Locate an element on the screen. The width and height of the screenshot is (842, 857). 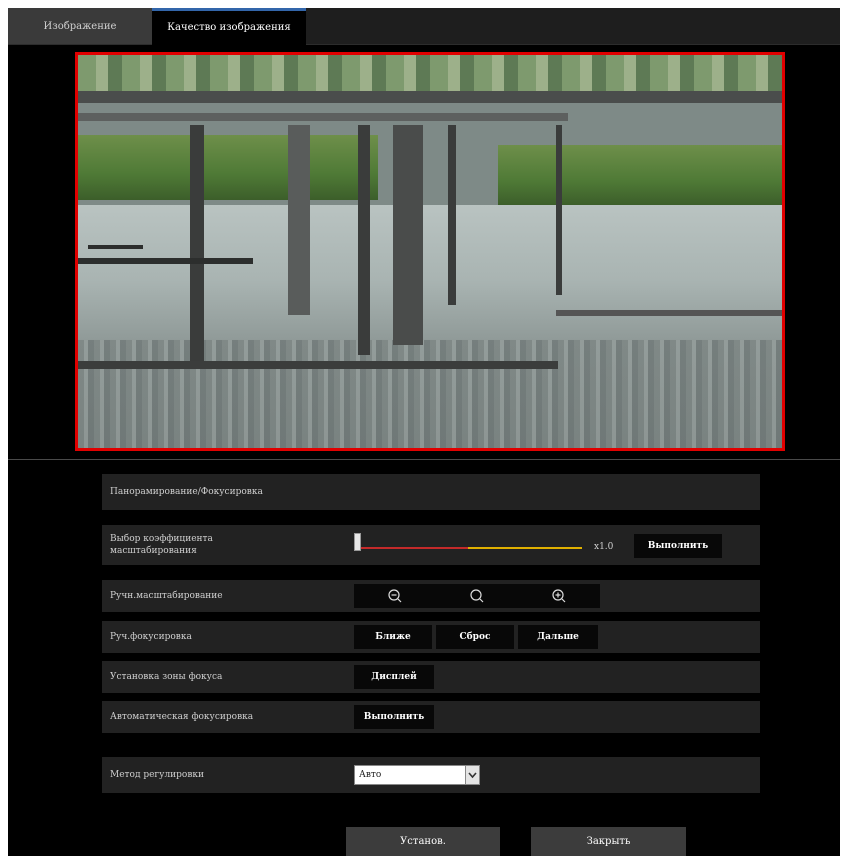
zoom-out-icon is located at coordinates (395, 596).